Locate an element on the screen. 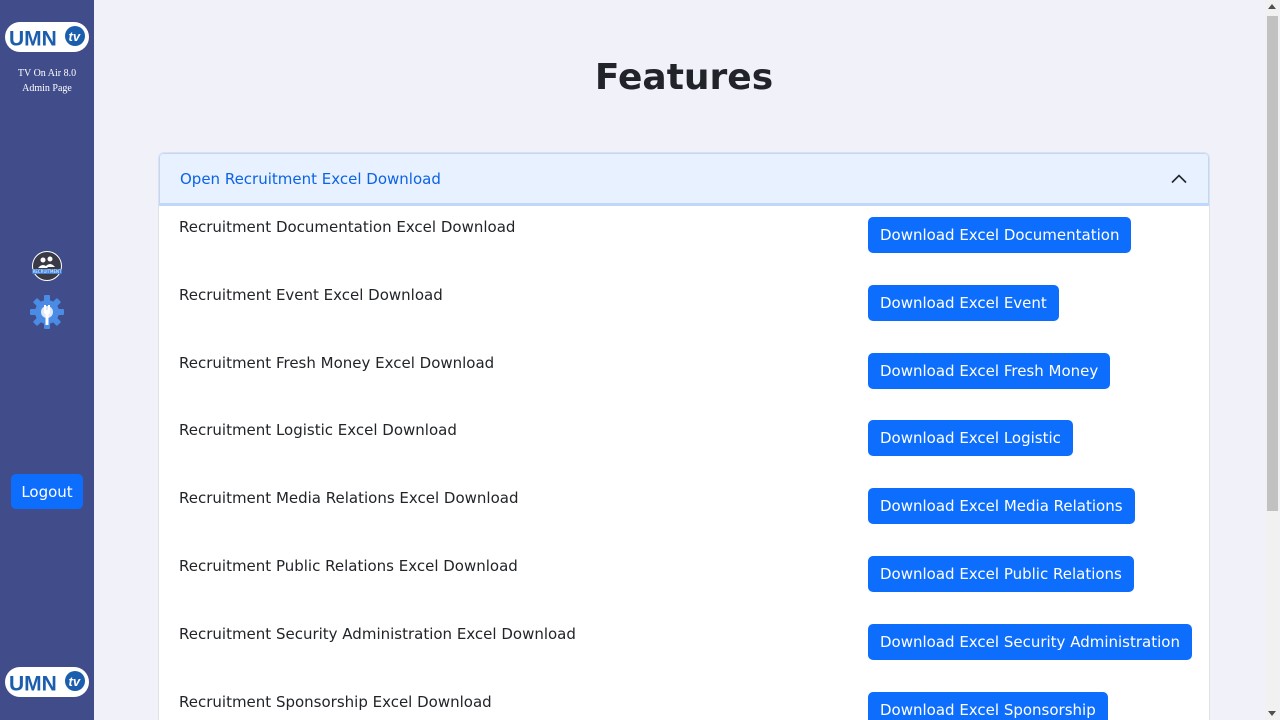 This screenshot has height=720, width=1280. vertical-scrollbar is located at coordinates (1272, 360).